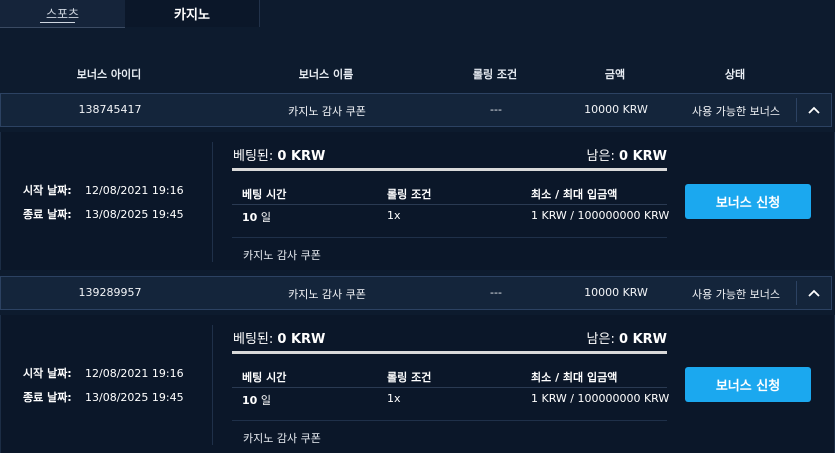  I want to click on tab-sports-label: 스포츠, so click(62, 14).